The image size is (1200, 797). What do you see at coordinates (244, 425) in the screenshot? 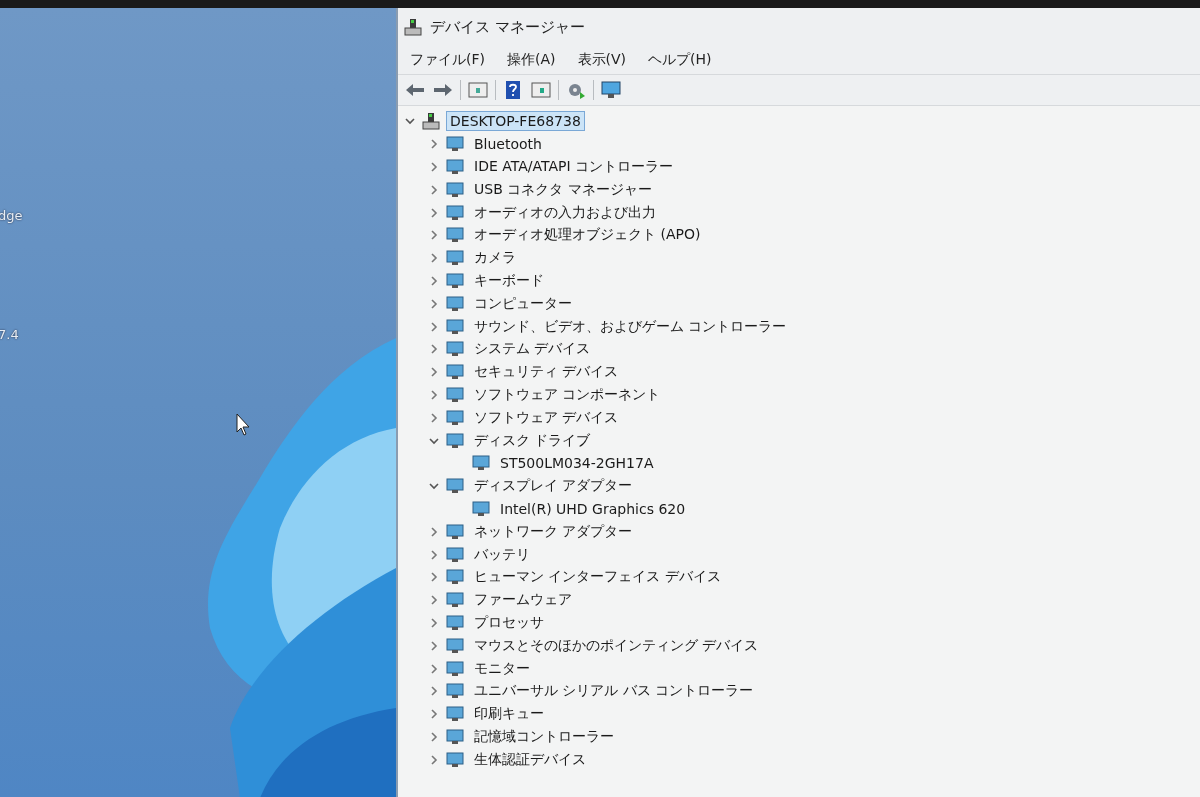
I see `mouse-pointer-icon` at bounding box center [244, 425].